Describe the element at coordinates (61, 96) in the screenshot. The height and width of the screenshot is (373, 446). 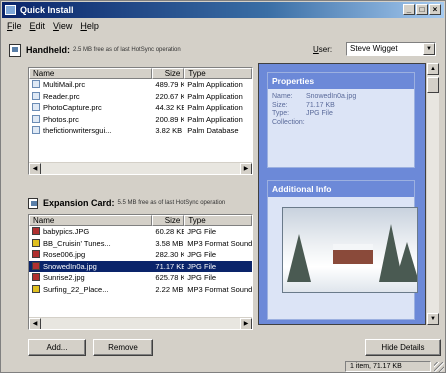
I see `file-name-text: Reader.prc` at that location.